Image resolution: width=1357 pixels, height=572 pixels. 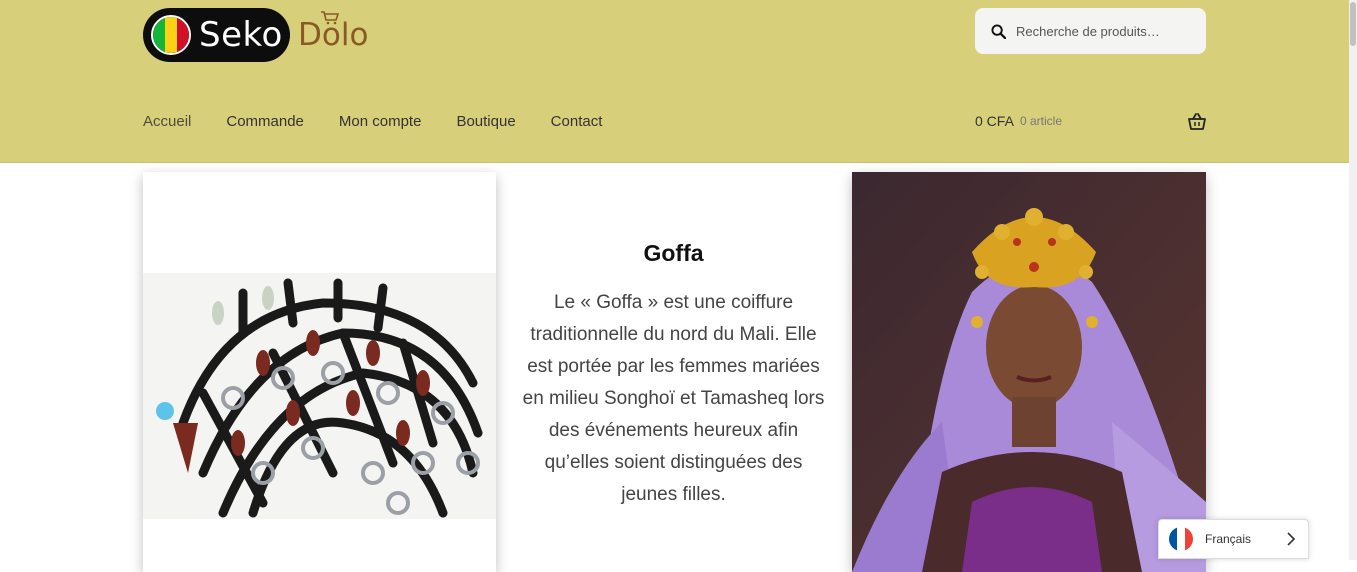 What do you see at coordinates (1181, 539) in the screenshot?
I see `france-flag-icon` at bounding box center [1181, 539].